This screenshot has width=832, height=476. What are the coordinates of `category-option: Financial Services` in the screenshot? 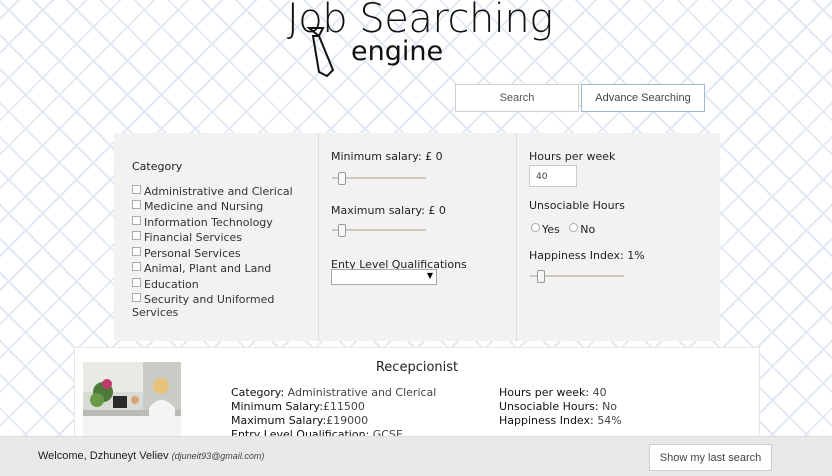 It's located at (187, 237).